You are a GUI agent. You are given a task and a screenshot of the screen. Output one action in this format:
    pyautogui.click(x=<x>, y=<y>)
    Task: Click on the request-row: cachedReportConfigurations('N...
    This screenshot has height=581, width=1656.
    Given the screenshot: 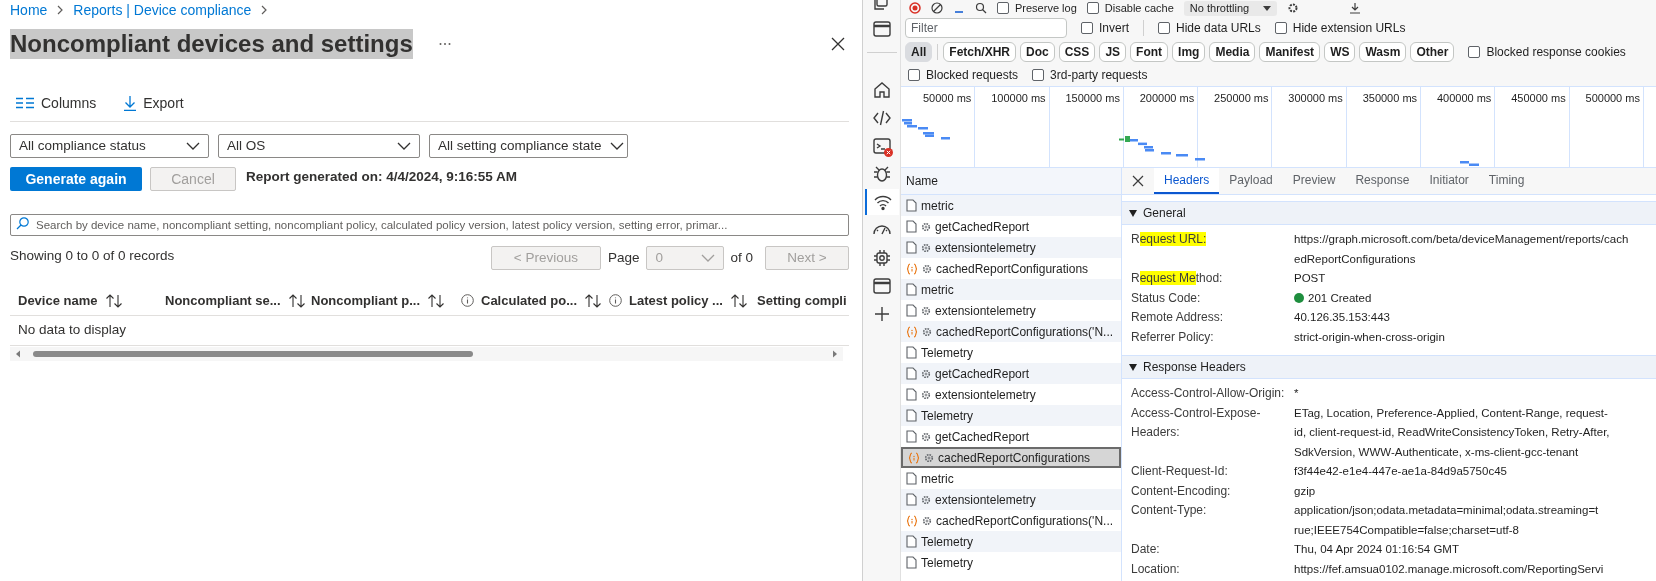 What is the action you would take?
    pyautogui.click(x=1011, y=331)
    